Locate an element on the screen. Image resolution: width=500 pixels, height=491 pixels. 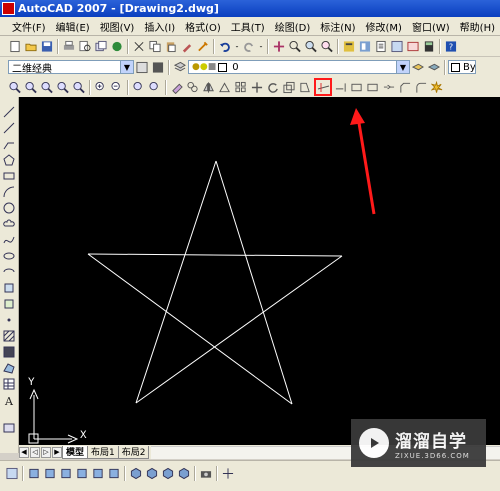
prev-tab-icon: ◁ is located at coordinates (35, 452).